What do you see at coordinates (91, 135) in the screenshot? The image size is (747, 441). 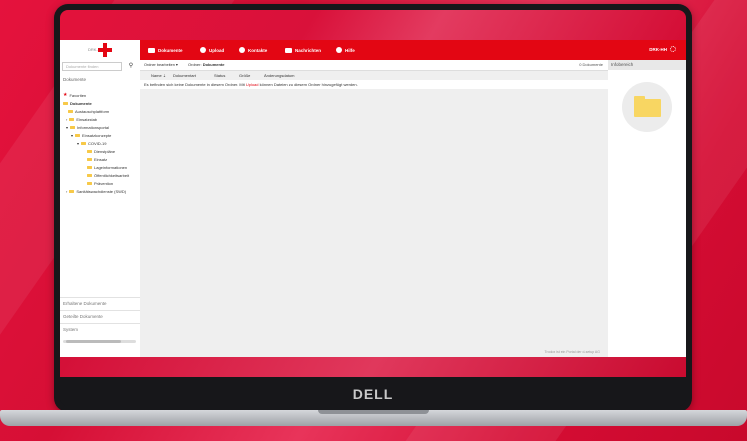 I see `tree-item: ▾ Einsatzkonzepte` at bounding box center [91, 135].